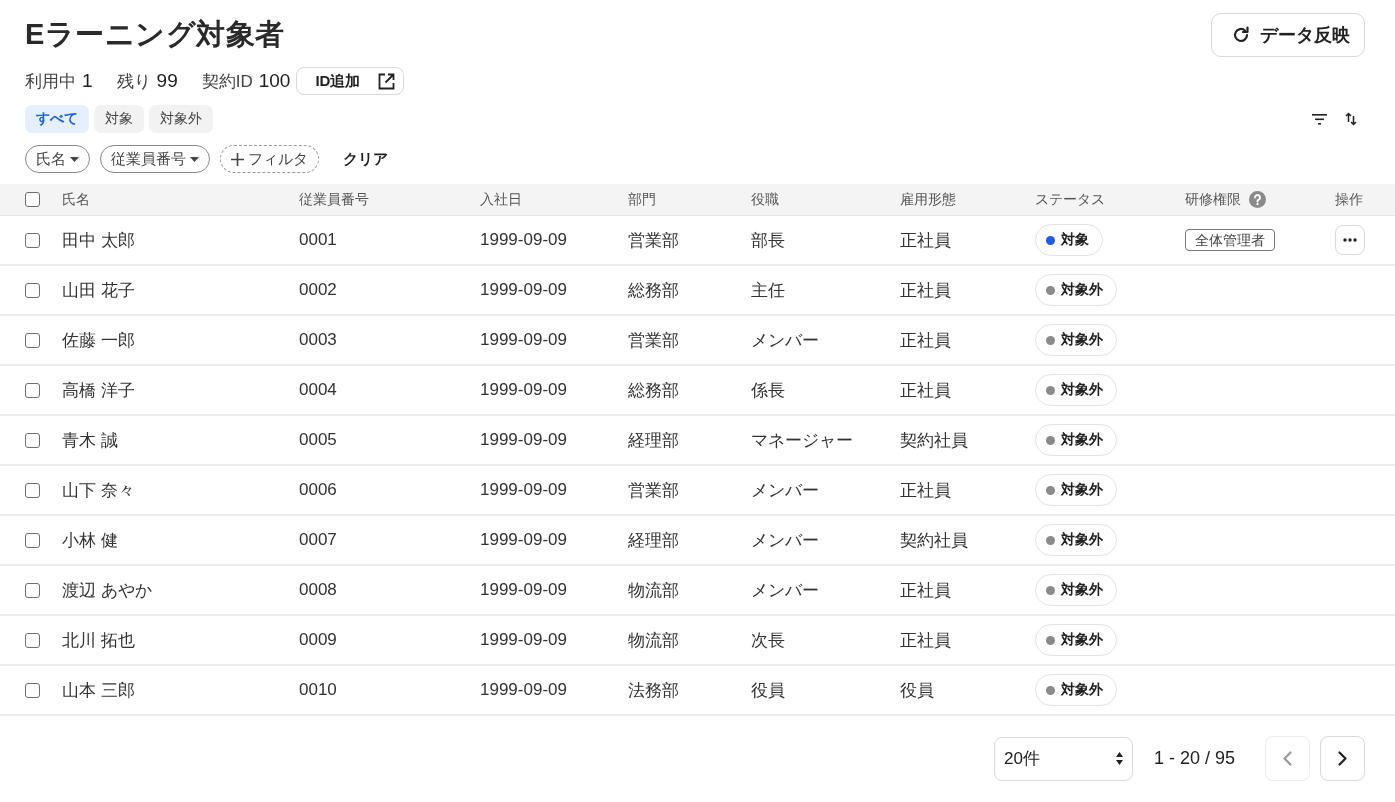  Describe the element at coordinates (98, 640) in the screenshot. I see `name-cell-text: 北川 拓也` at that location.